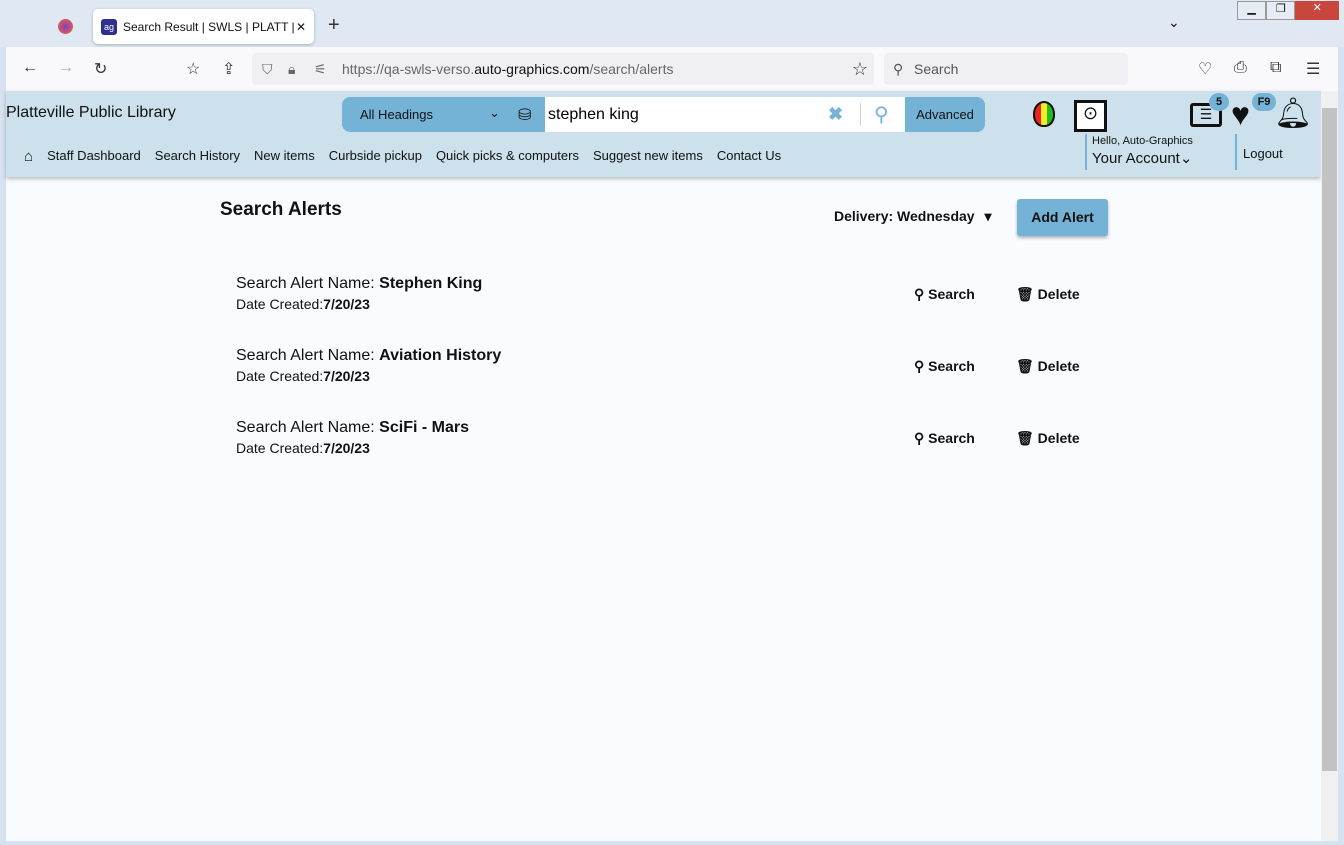 This screenshot has height=845, width=1344. Describe the element at coordinates (197, 156) in the screenshot. I see `nav-search-history: Search History` at that location.